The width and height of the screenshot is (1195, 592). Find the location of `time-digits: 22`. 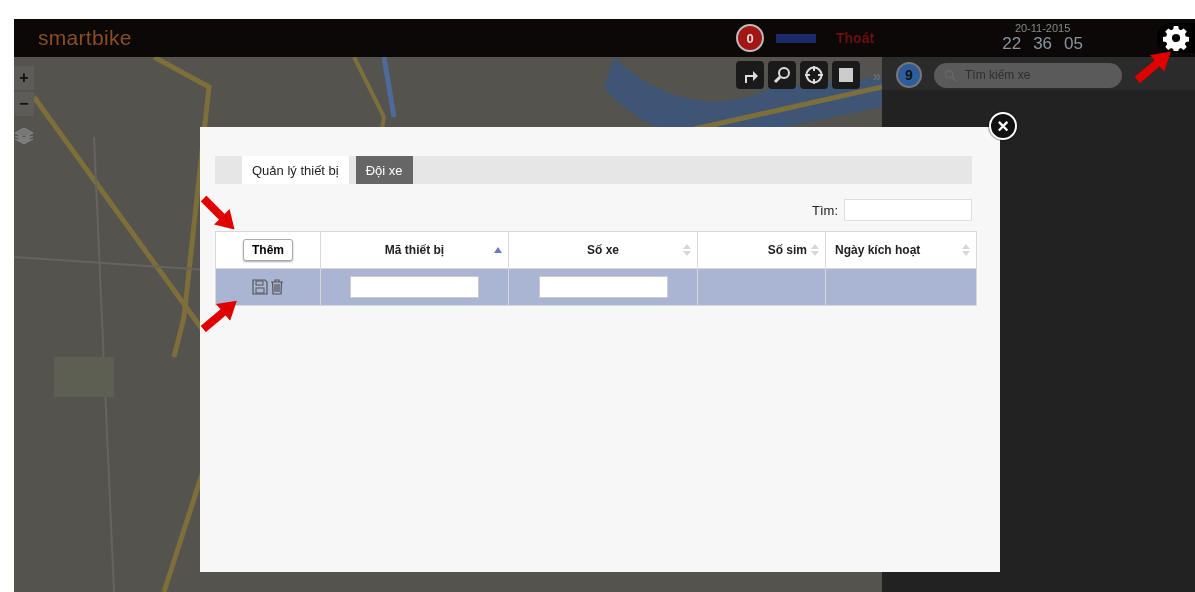

time-digits: 22 is located at coordinates (1012, 44).